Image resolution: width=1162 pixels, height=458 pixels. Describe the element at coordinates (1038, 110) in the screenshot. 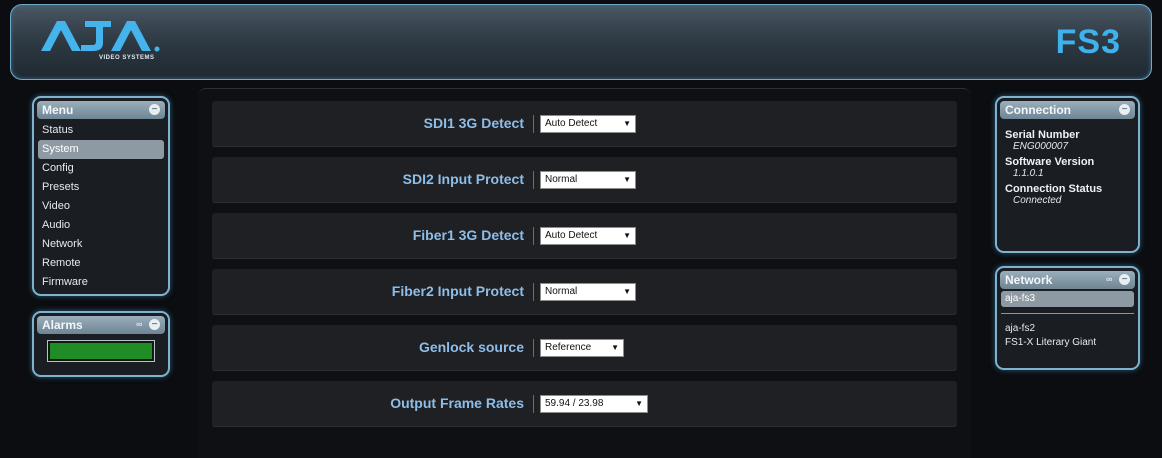

I see `connection-title-label: Connection` at that location.